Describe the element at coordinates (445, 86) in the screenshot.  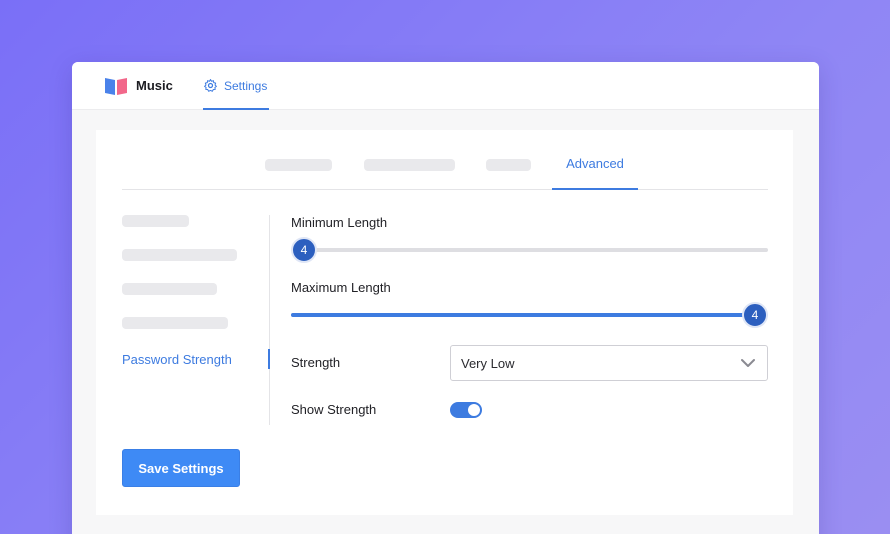
I see `top-bar: Music Settings` at that location.